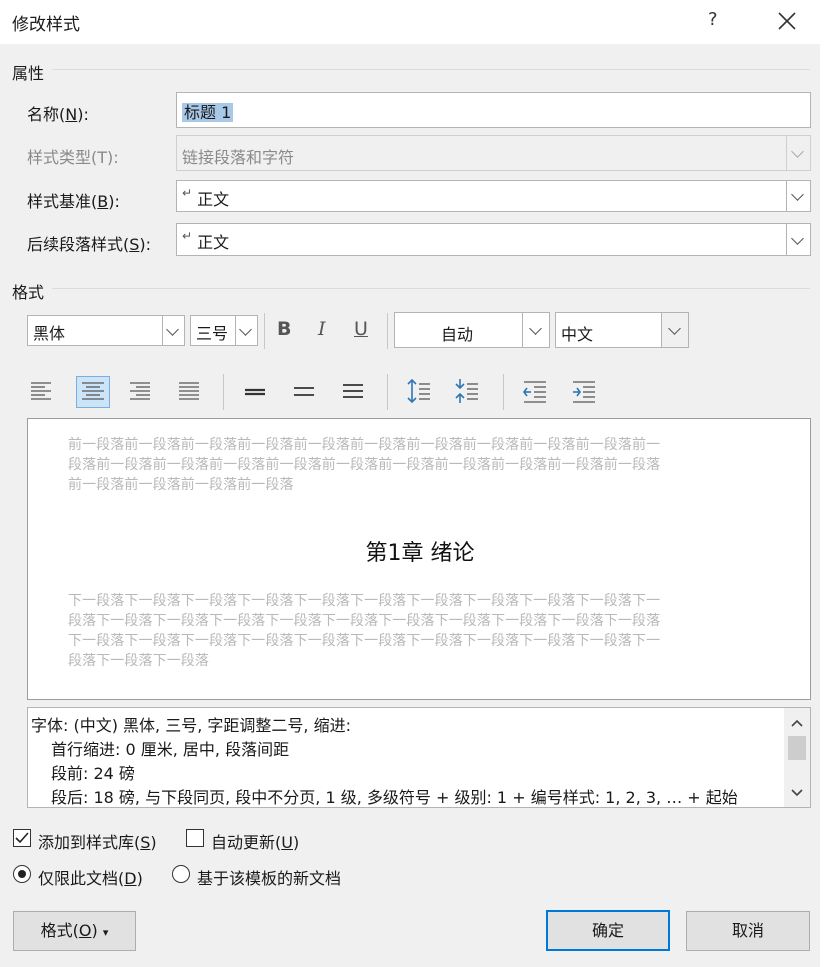  I want to click on bold-button: B, so click(284, 329).